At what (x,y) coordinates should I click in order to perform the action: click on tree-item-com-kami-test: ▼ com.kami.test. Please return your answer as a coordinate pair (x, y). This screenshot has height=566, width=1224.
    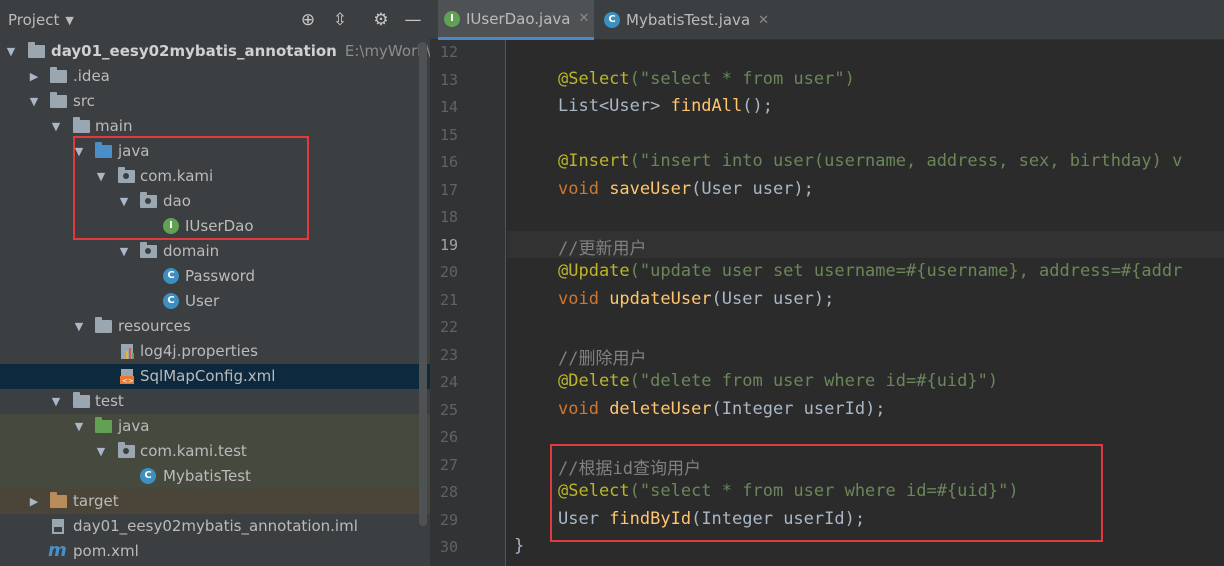
    Looking at the image, I should click on (215, 451).